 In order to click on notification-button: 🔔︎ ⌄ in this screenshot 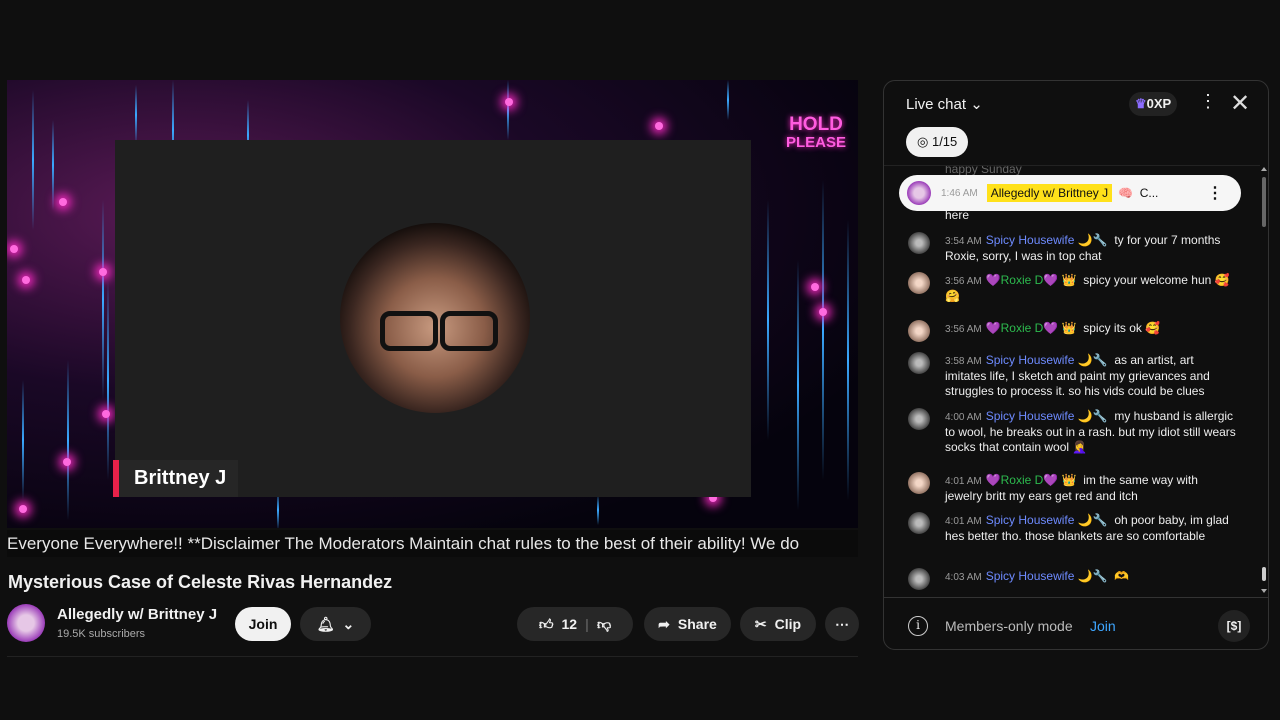, I will do `click(335, 624)`.